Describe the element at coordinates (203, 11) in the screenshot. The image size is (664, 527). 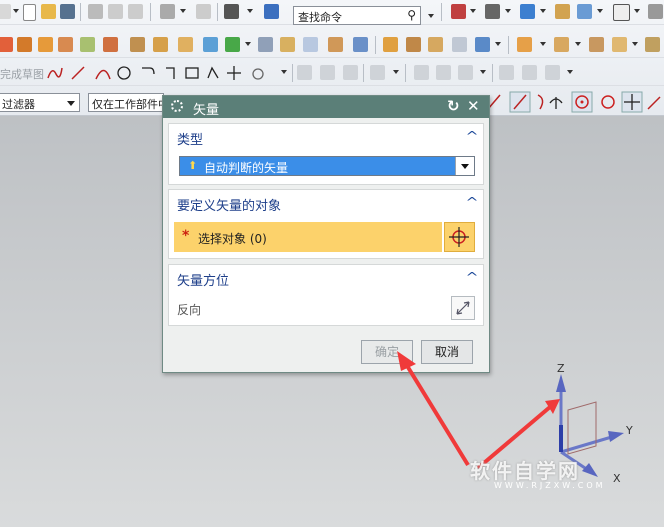
I see `redo-icon` at that location.